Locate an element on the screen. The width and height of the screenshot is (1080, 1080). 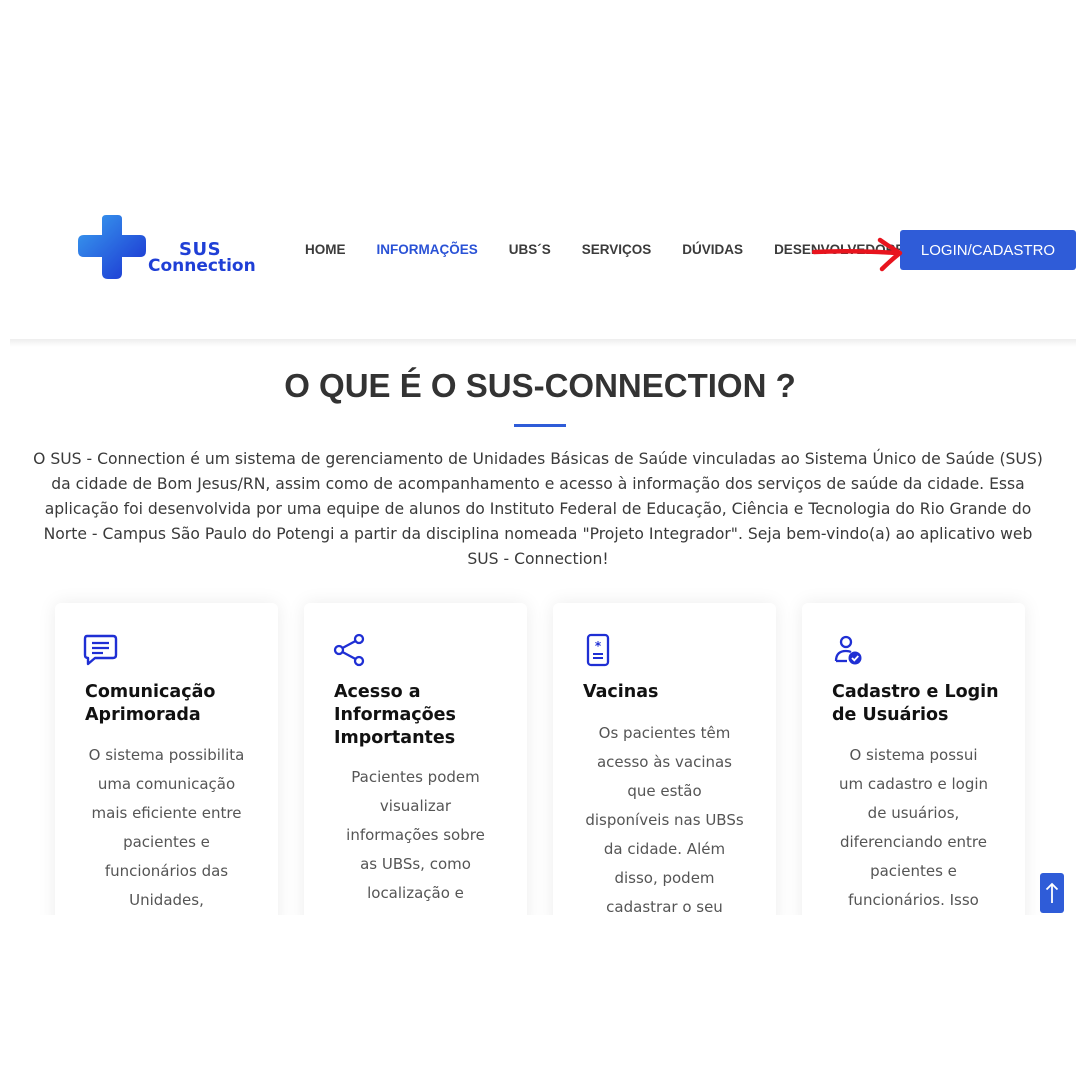
intro-line: SUS - Connection! is located at coordinates (538, 559).